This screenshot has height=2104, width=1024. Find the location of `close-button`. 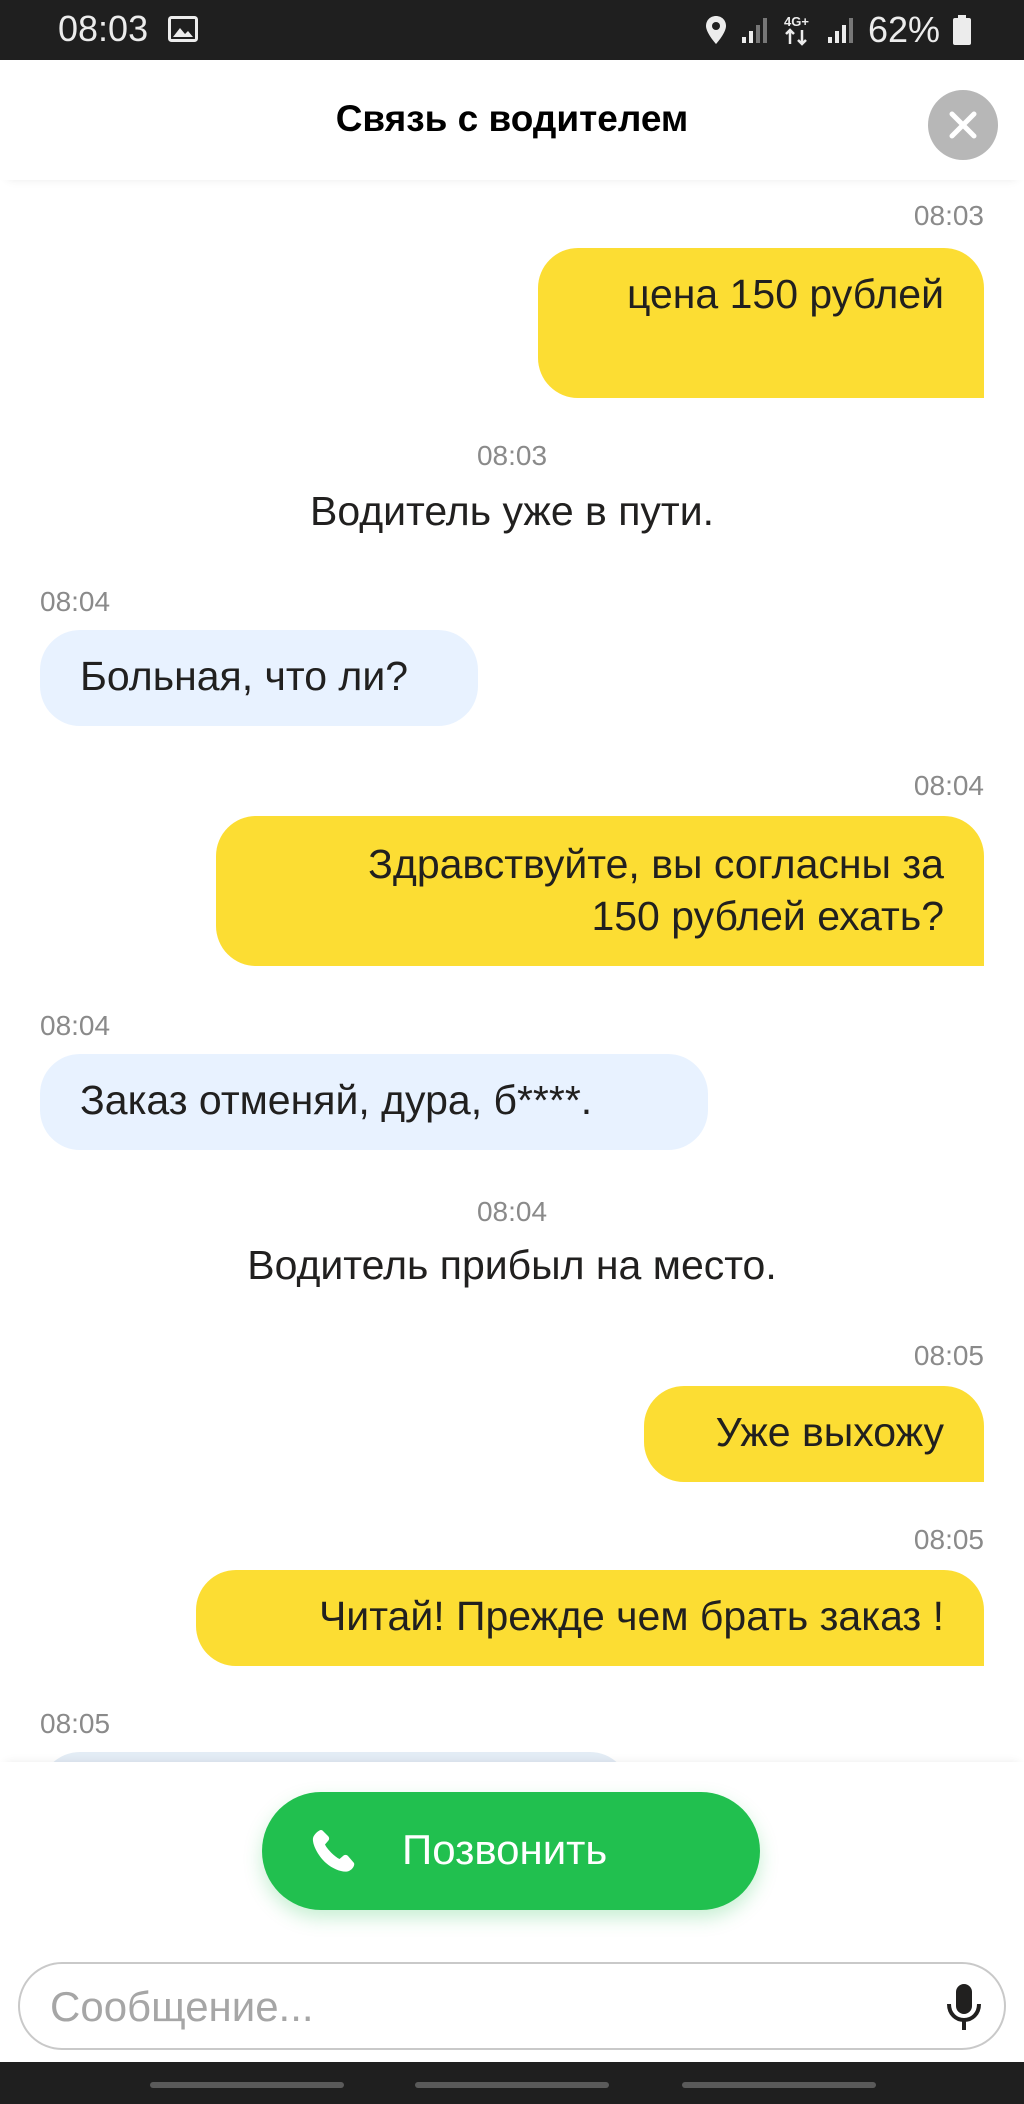

close-button is located at coordinates (963, 125).